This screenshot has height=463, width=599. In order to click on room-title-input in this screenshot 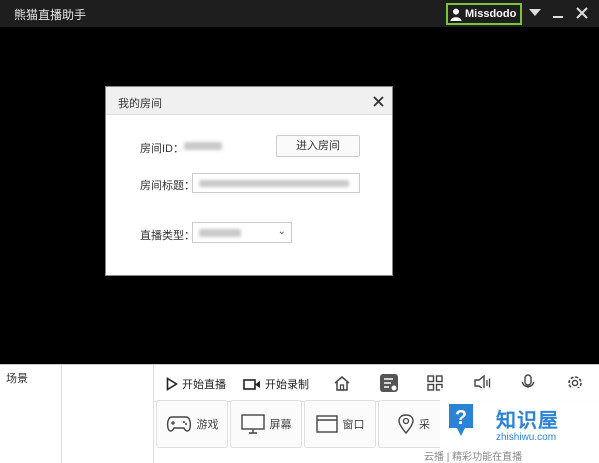, I will do `click(276, 183)`.